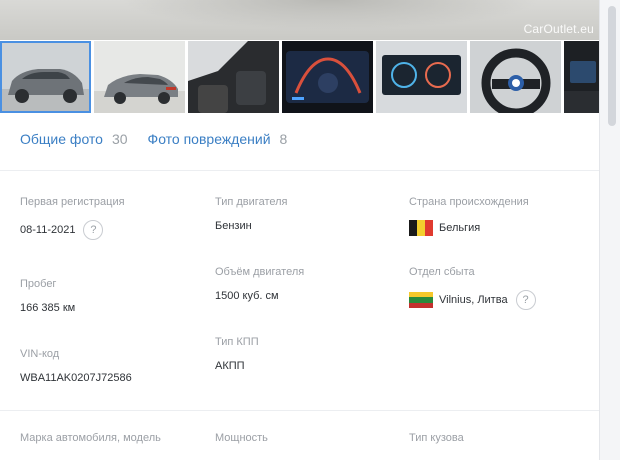  Describe the element at coordinates (460, 228) in the screenshot. I see `spec-value: Бельгия` at that location.